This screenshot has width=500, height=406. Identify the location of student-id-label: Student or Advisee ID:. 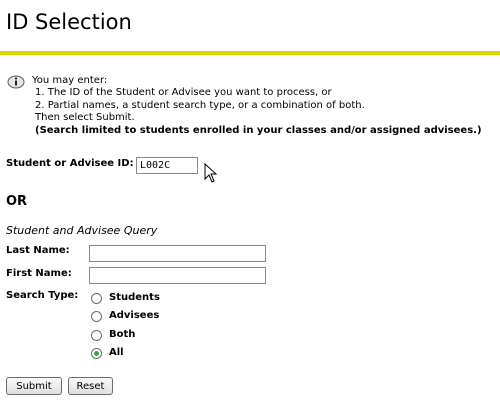
(70, 163).